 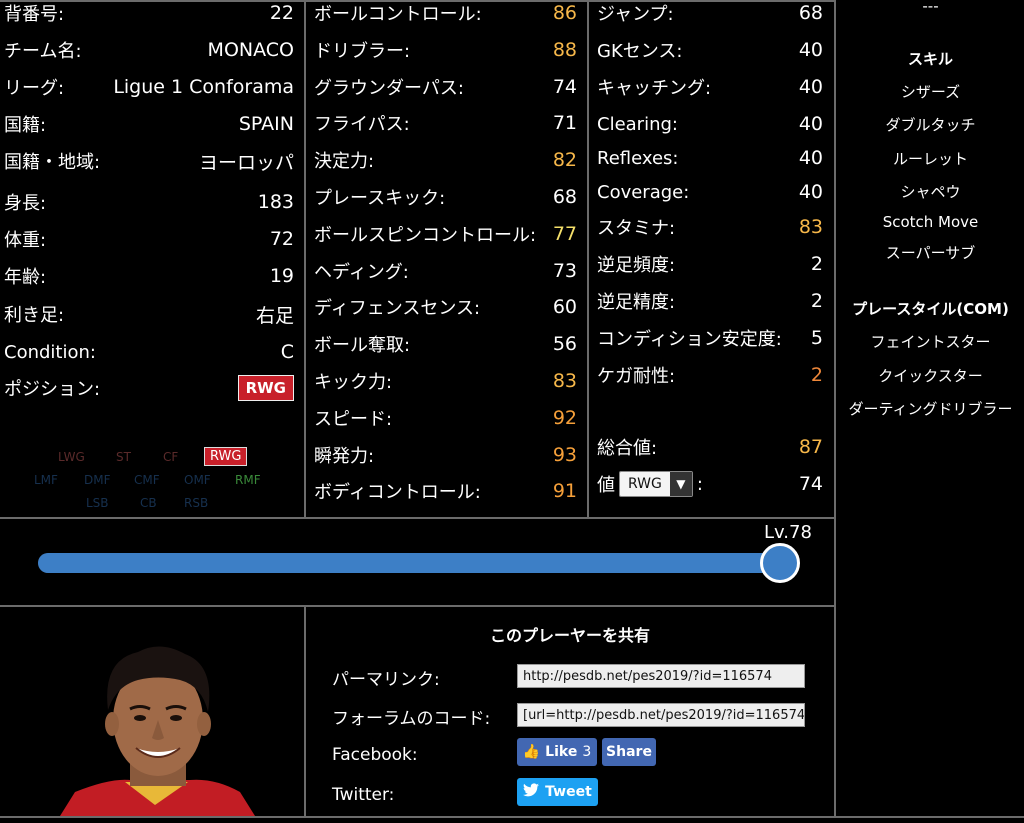 What do you see at coordinates (930, 409) in the screenshot?
I see `playstyle-item: ダーティングドリブラー` at bounding box center [930, 409].